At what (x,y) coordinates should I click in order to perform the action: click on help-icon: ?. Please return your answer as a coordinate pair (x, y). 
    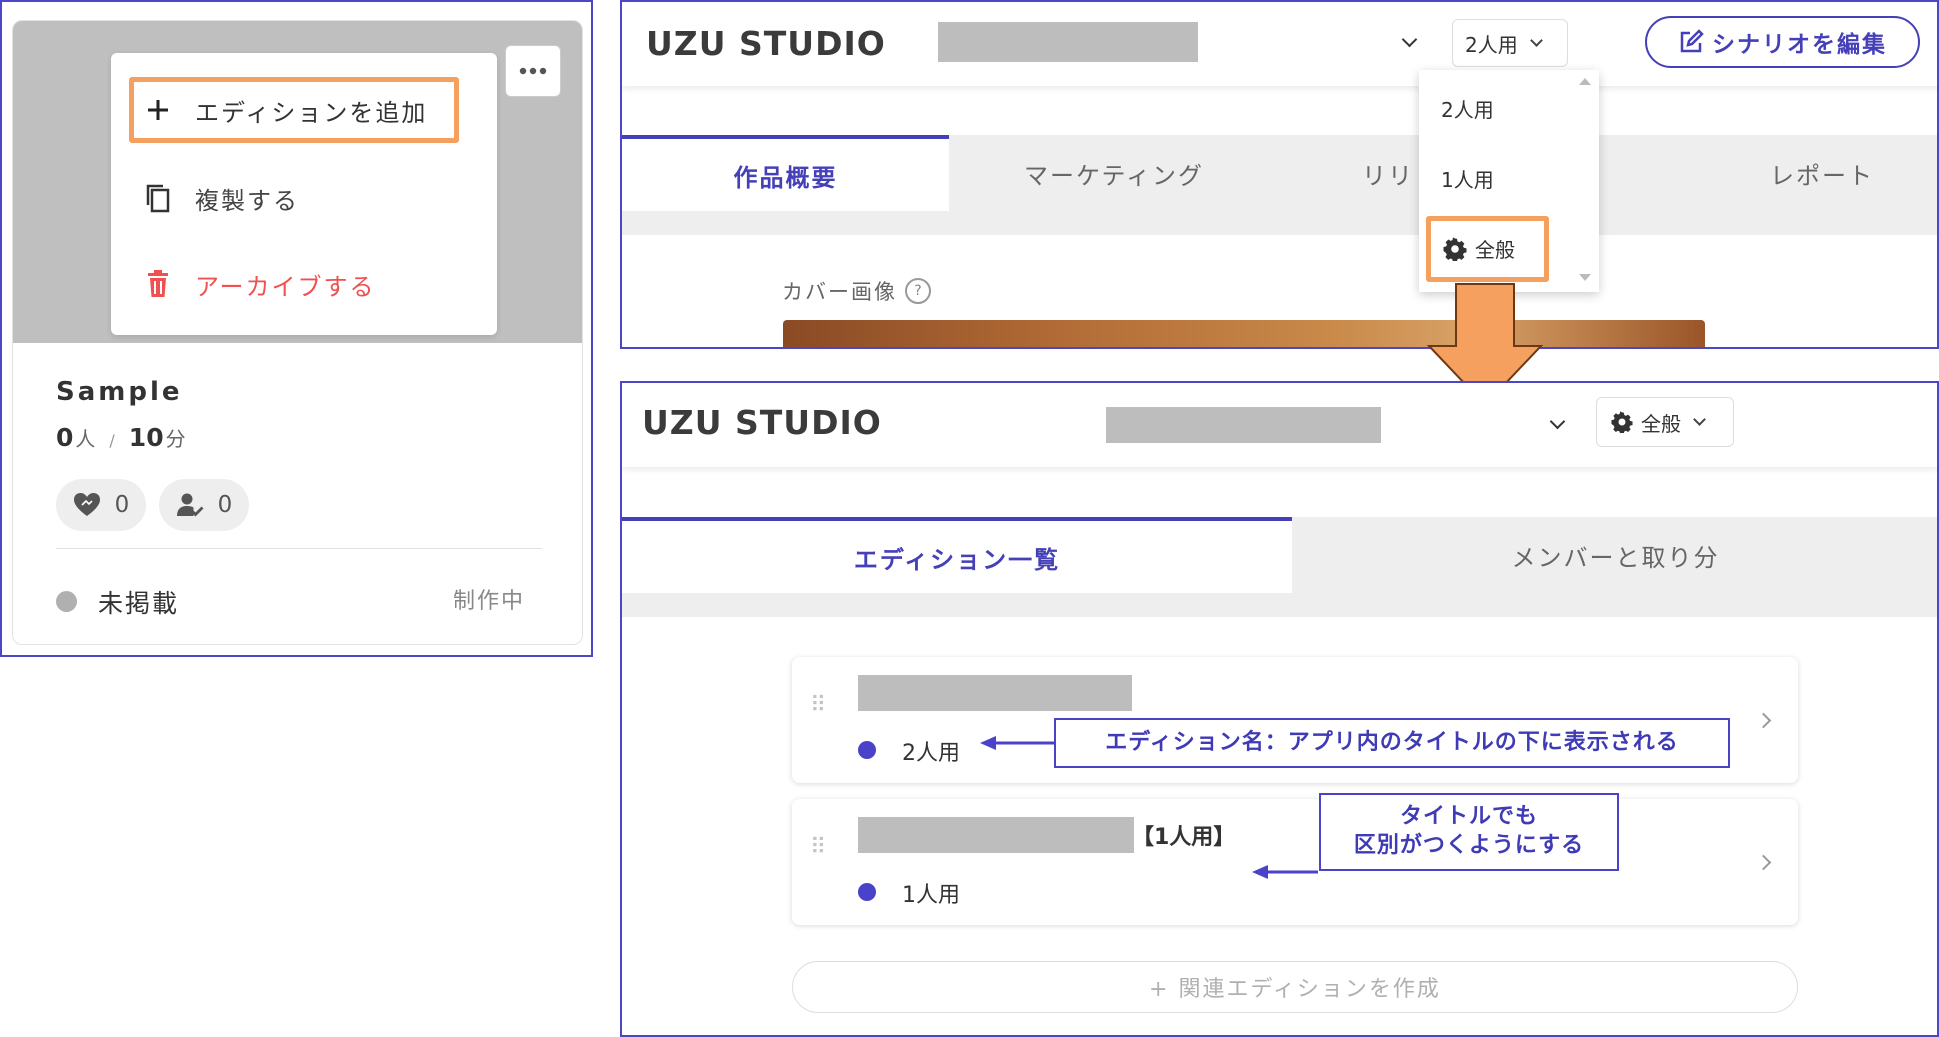
    Looking at the image, I should click on (918, 291).